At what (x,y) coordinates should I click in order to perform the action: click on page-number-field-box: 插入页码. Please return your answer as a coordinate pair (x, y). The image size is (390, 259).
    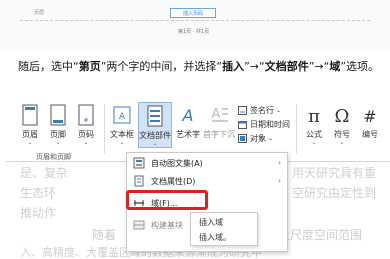
    Looking at the image, I should click on (193, 13).